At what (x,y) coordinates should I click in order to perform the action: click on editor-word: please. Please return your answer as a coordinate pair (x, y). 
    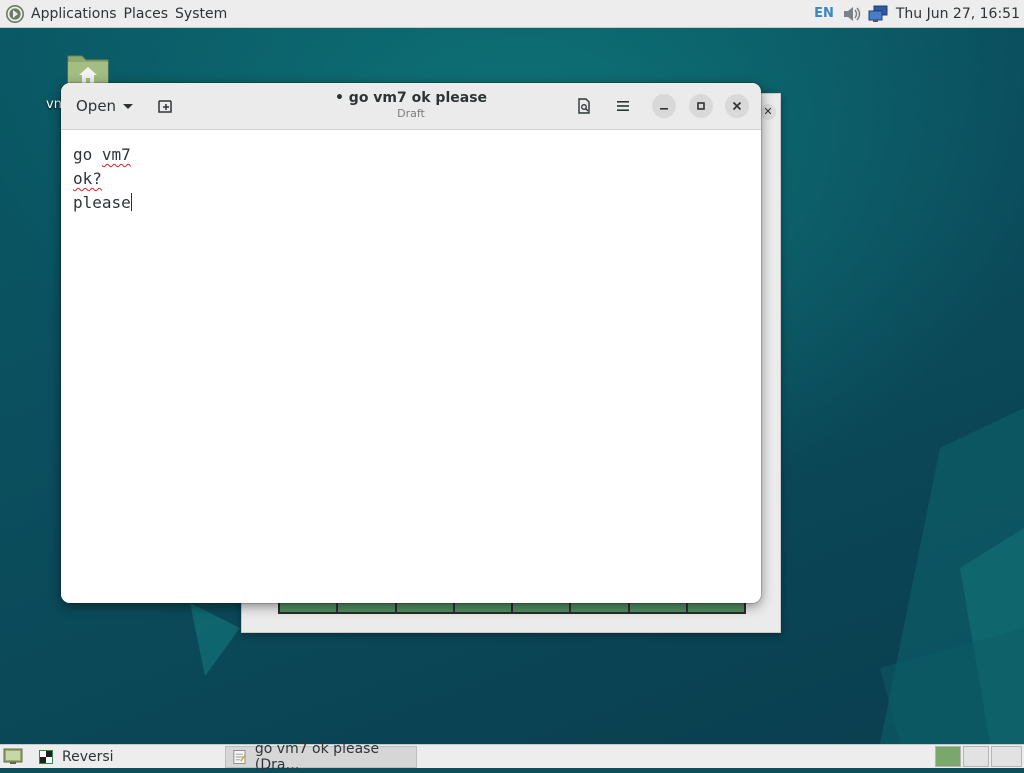
    Looking at the image, I should click on (102, 202).